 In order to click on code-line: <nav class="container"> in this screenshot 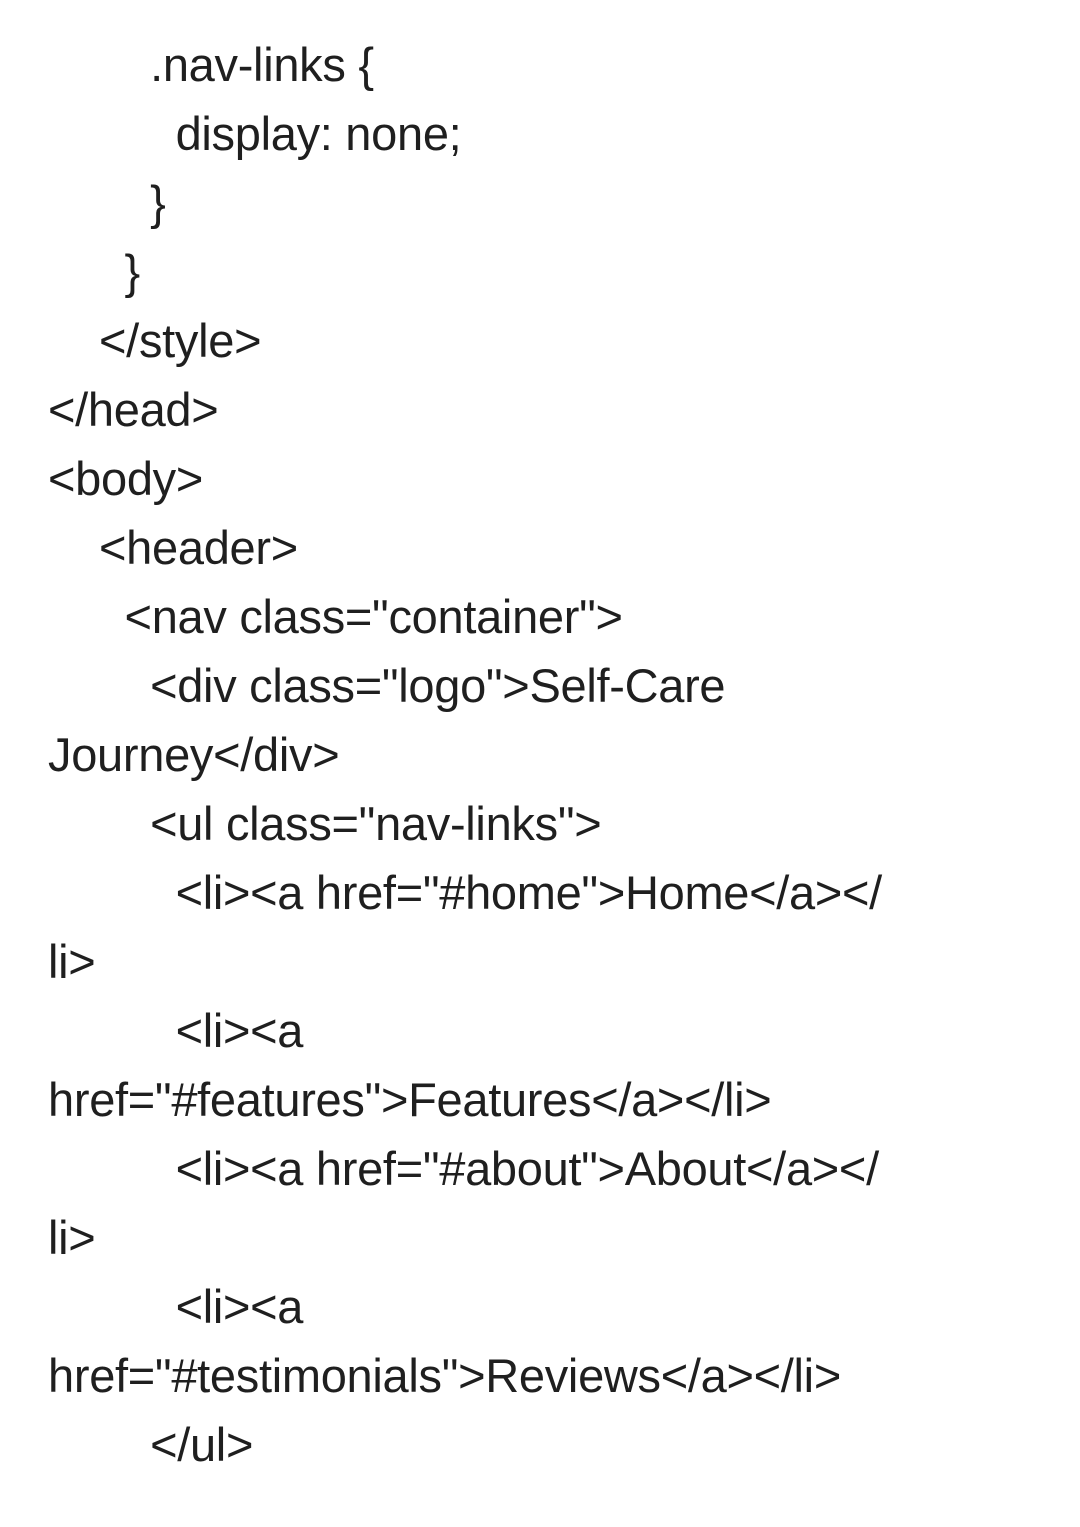, I will do `click(335, 616)`.